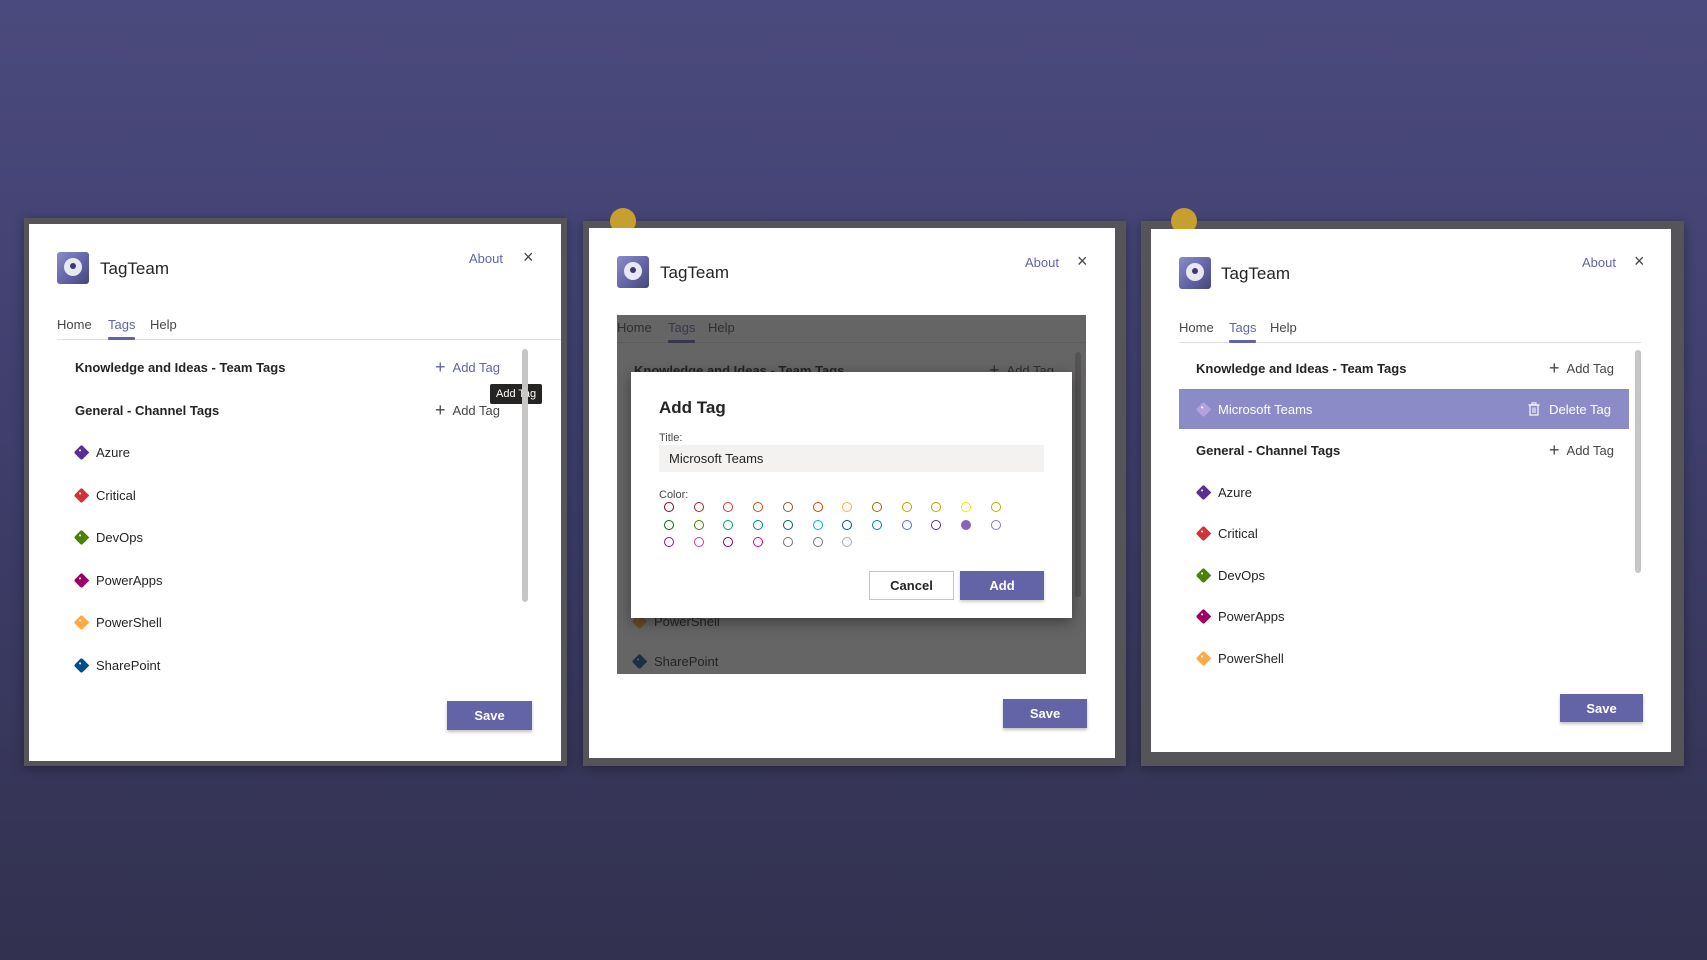 The width and height of the screenshot is (1707, 960). I want to click on title-label: Title:, so click(671, 438).